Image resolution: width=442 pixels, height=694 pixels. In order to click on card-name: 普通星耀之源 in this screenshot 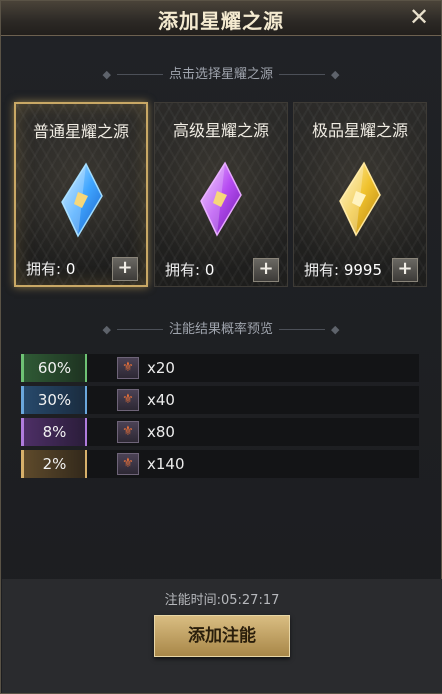, I will do `click(80, 131)`.